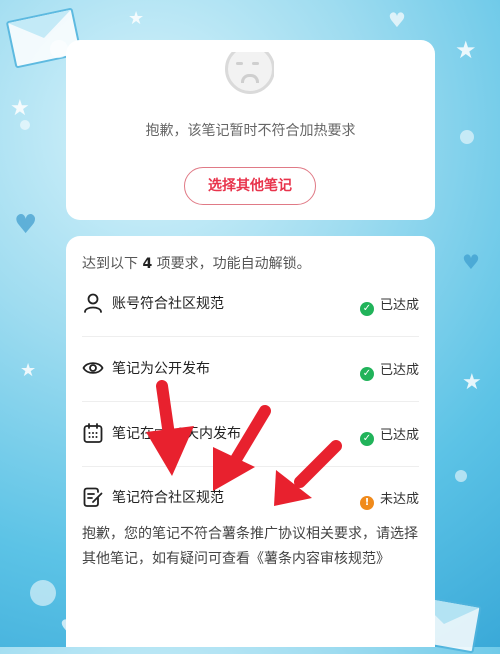  Describe the element at coordinates (147, 264) in the screenshot. I see `requirement-count: 4` at that location.